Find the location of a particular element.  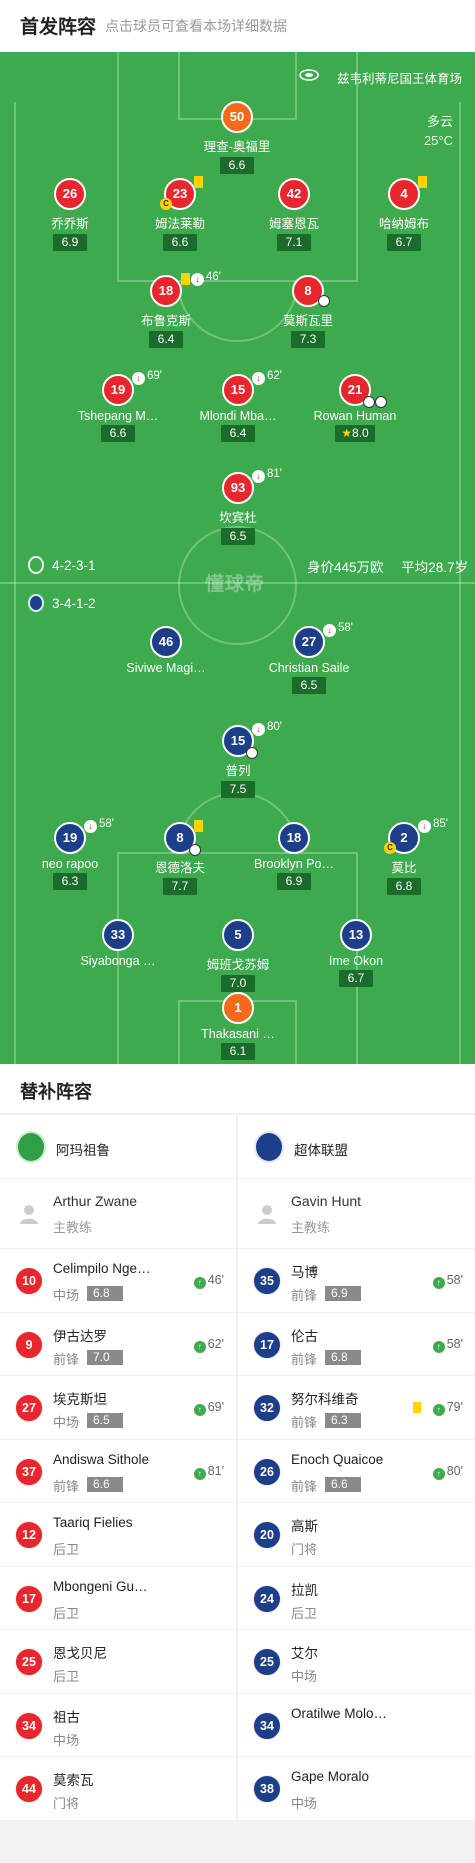

player-rating: 7.1 is located at coordinates (294, 242).